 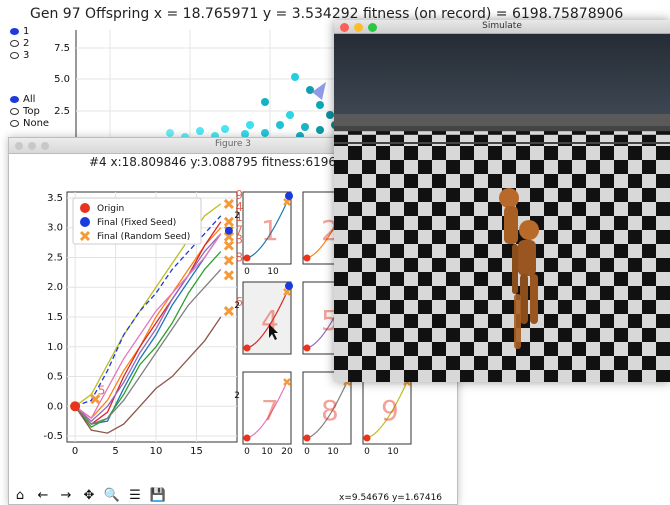 What do you see at coordinates (502, 74) in the screenshot?
I see `sky-background` at bounding box center [502, 74].